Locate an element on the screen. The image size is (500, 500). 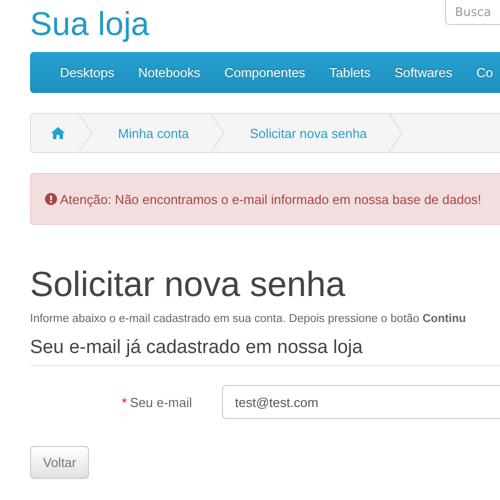
alert-text: Atenção: Não encontramos o e-mail informado em nossa base de dados! is located at coordinates (271, 199).